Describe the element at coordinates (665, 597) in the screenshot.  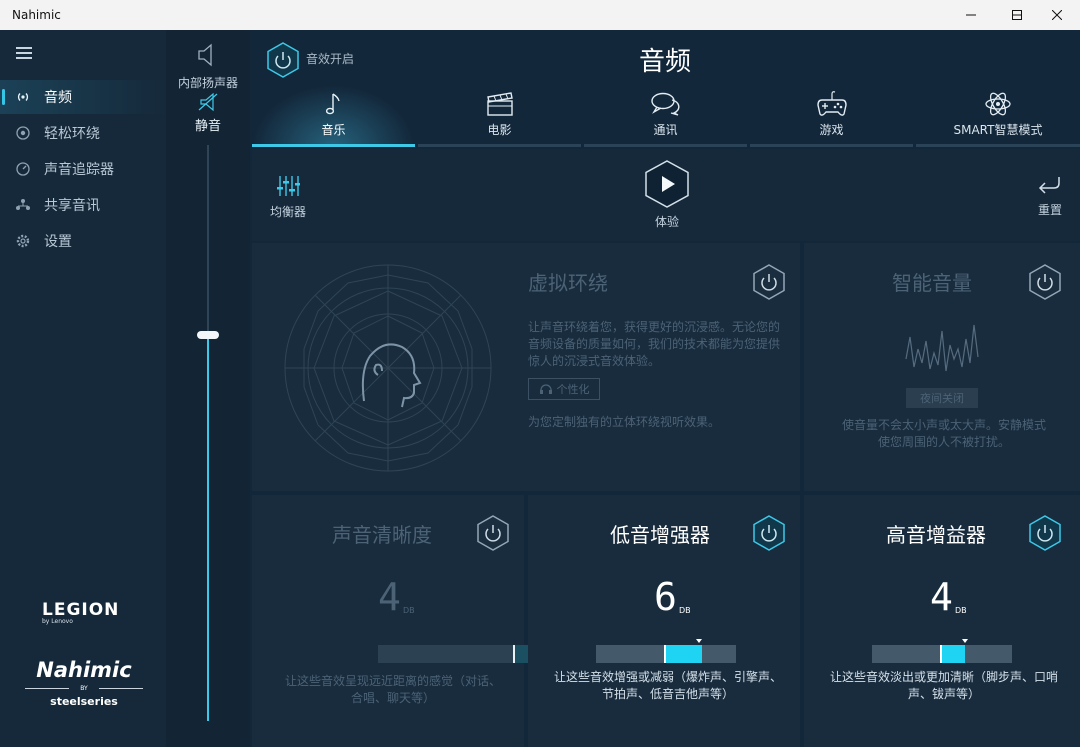
I see `bass-boost-value: 6` at that location.